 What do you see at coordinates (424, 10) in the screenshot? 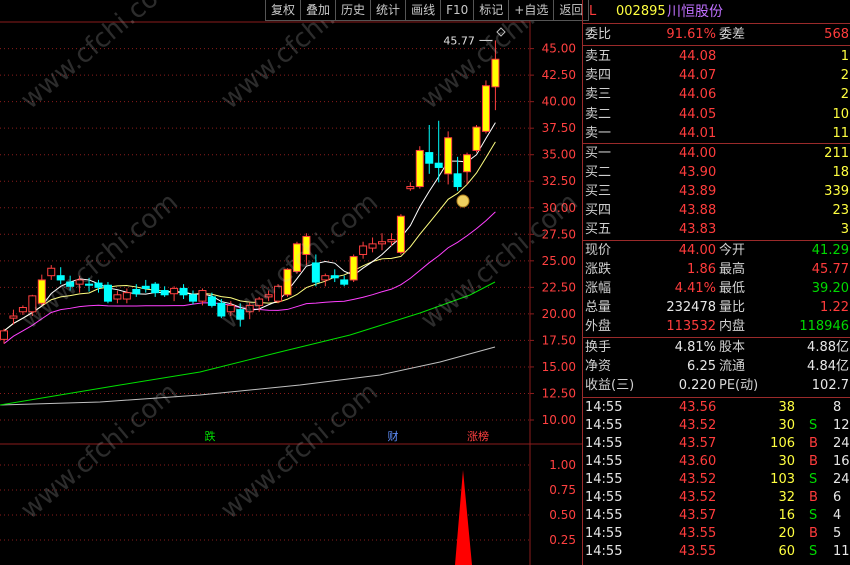
I see `draw-line-button: 画线` at bounding box center [424, 10].